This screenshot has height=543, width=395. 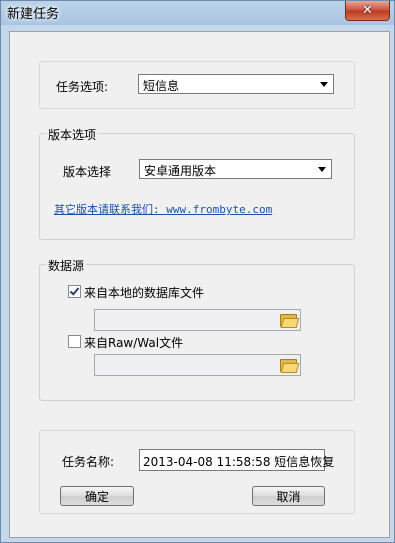 I want to click on check-mark-icon, so click(x=74, y=290).